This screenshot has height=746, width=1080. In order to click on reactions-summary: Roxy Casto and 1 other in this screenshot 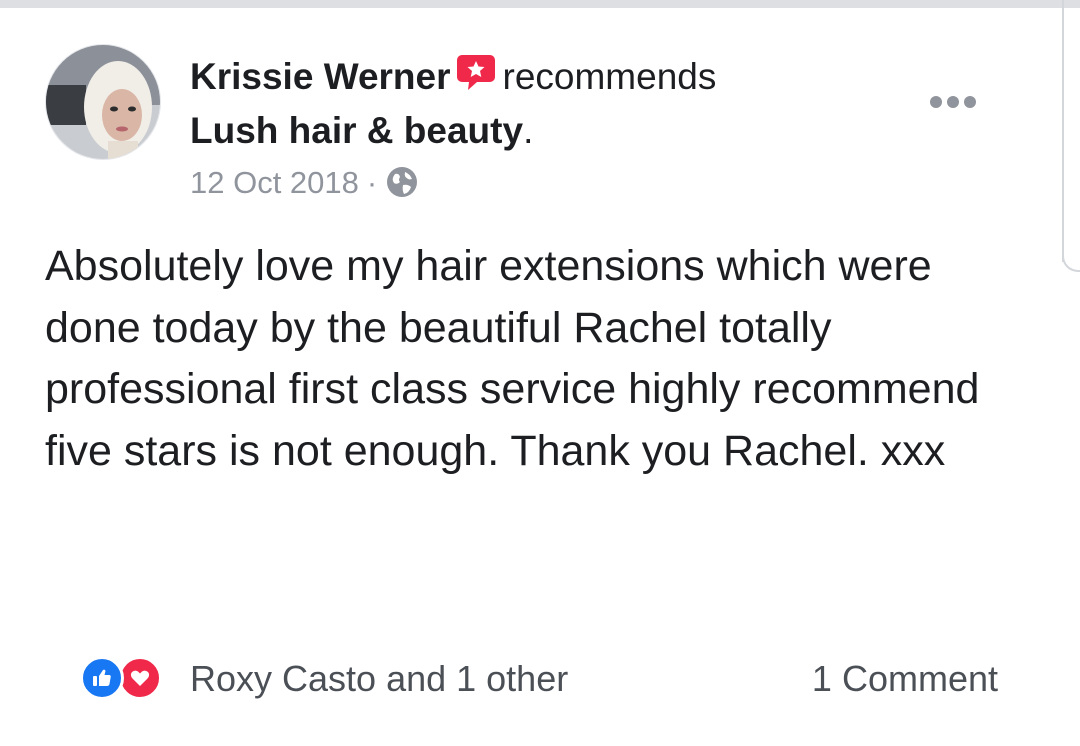, I will do `click(379, 679)`.